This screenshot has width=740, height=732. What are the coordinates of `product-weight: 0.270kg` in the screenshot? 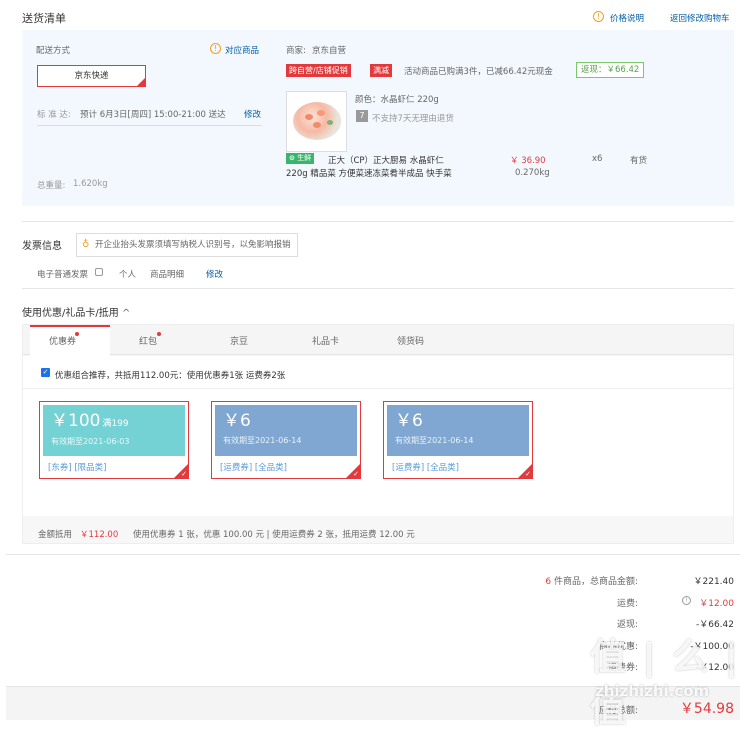 It's located at (532, 173).